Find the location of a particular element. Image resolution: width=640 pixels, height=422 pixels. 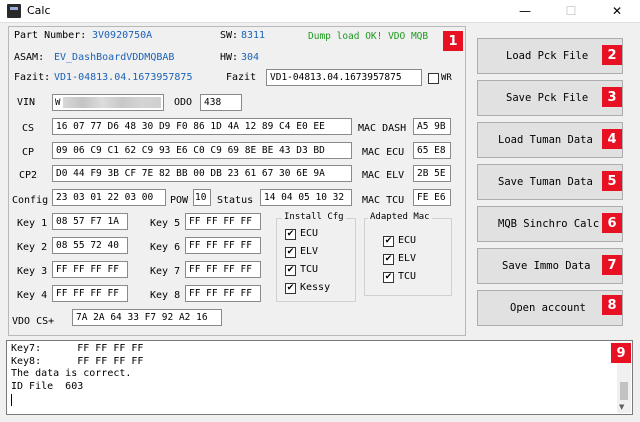

calculator-app-icon is located at coordinates (14, 11).